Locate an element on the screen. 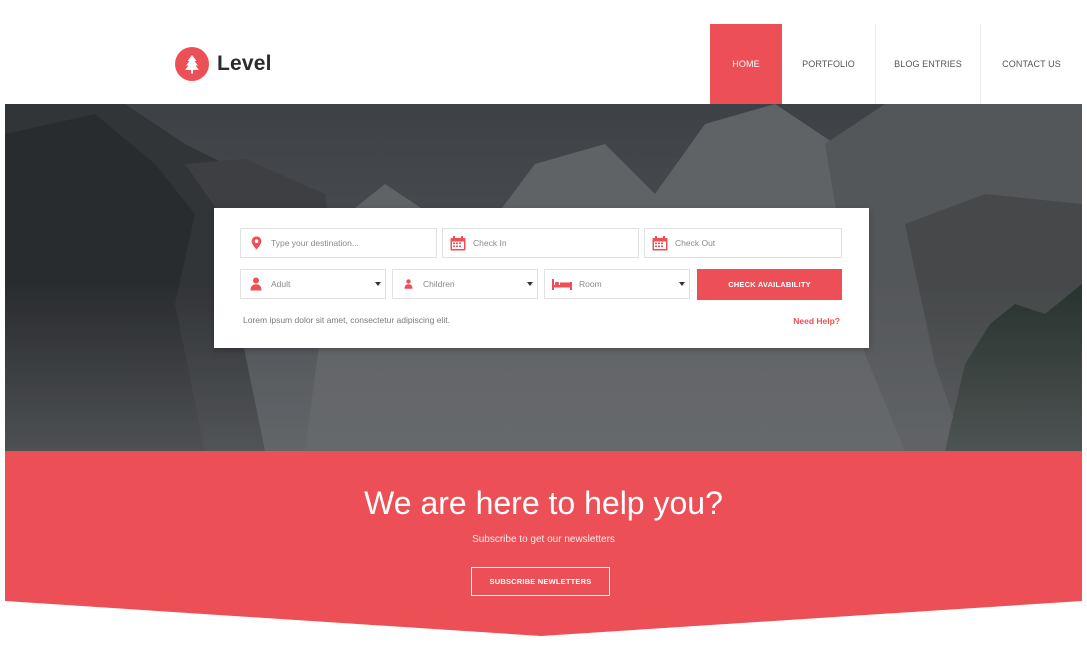 The image size is (1087, 656). destination-field is located at coordinates (338, 243).